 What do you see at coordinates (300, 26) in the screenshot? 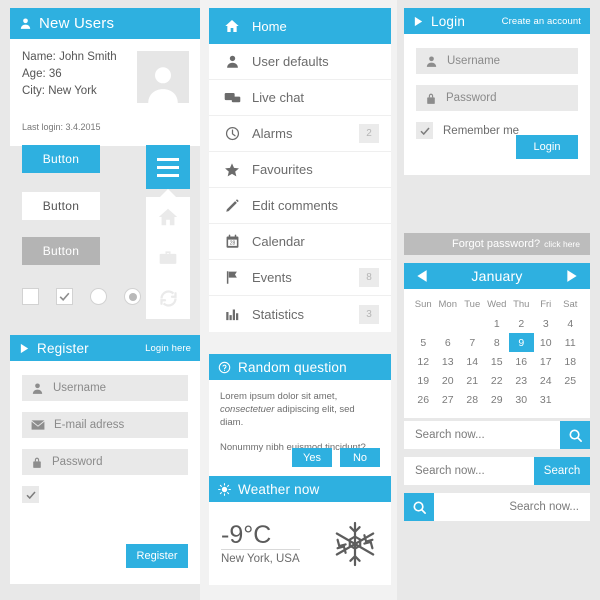
I see `menu-item-home: Home` at bounding box center [300, 26].